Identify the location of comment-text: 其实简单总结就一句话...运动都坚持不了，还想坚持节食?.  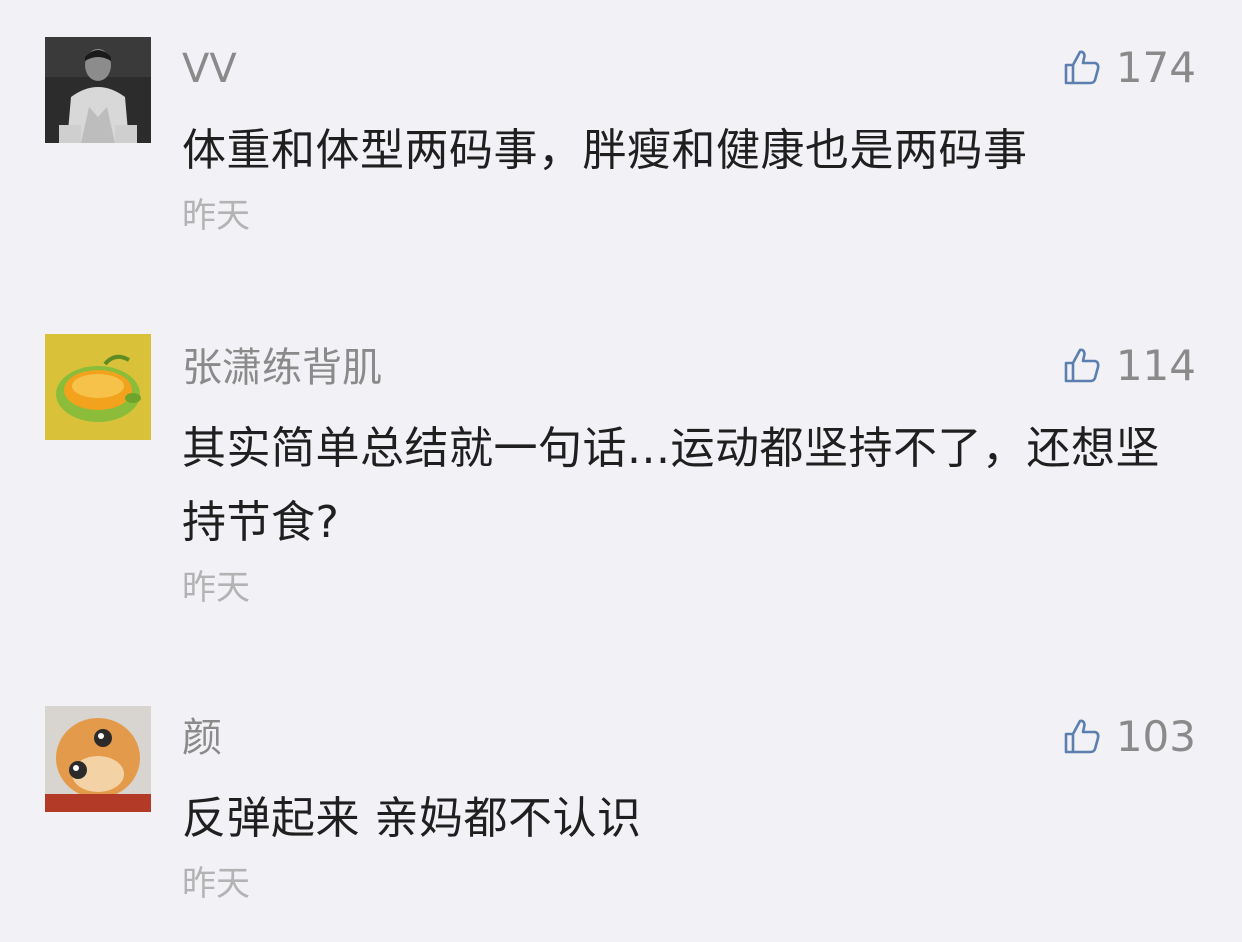
(671, 485).